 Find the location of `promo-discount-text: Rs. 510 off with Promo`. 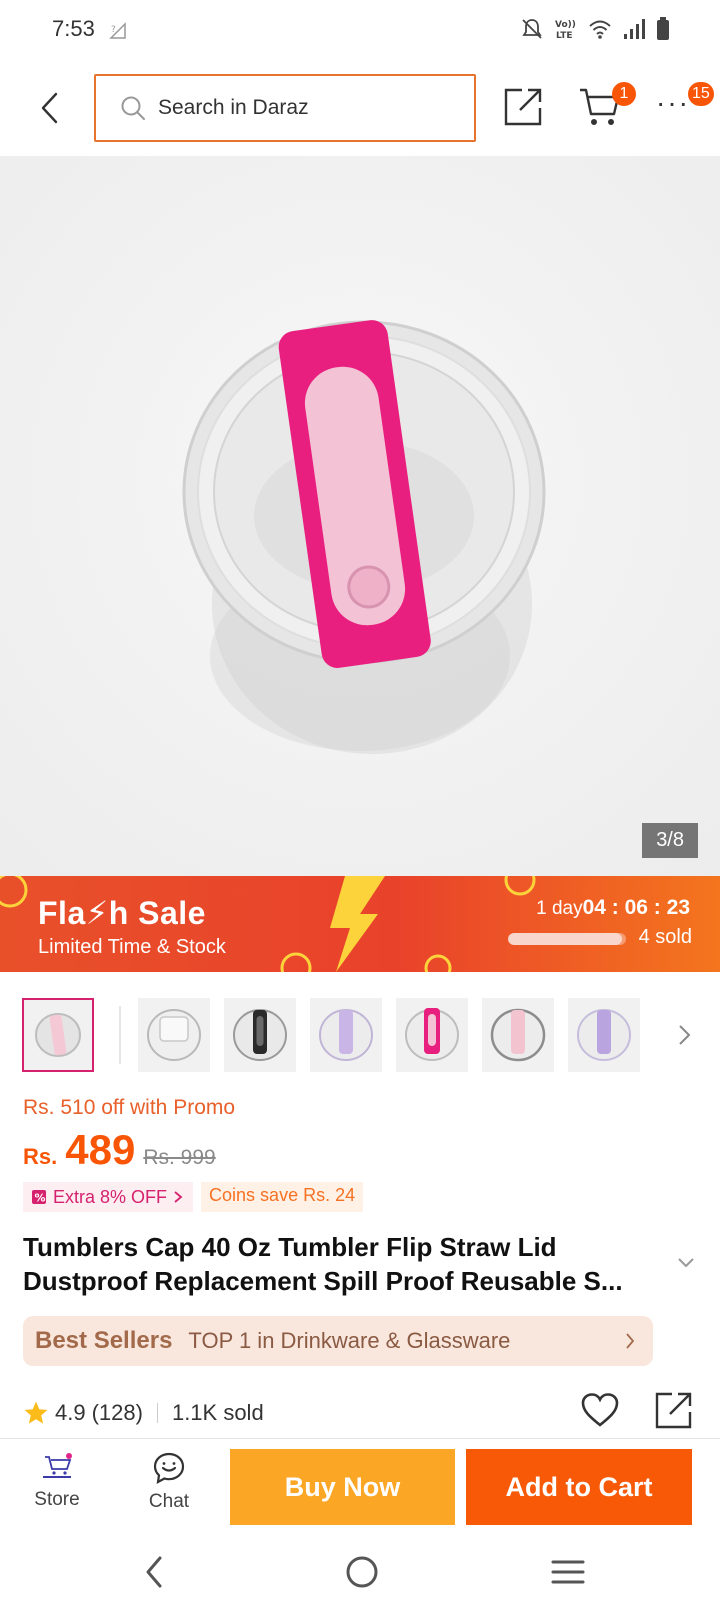

promo-discount-text: Rs. 510 off with Promo is located at coordinates (129, 1108).